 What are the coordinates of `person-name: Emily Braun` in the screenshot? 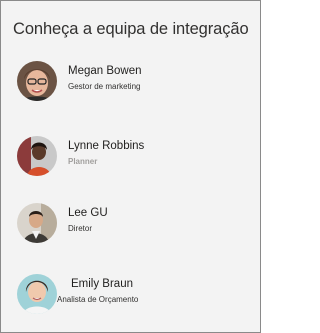 It's located at (102, 284).